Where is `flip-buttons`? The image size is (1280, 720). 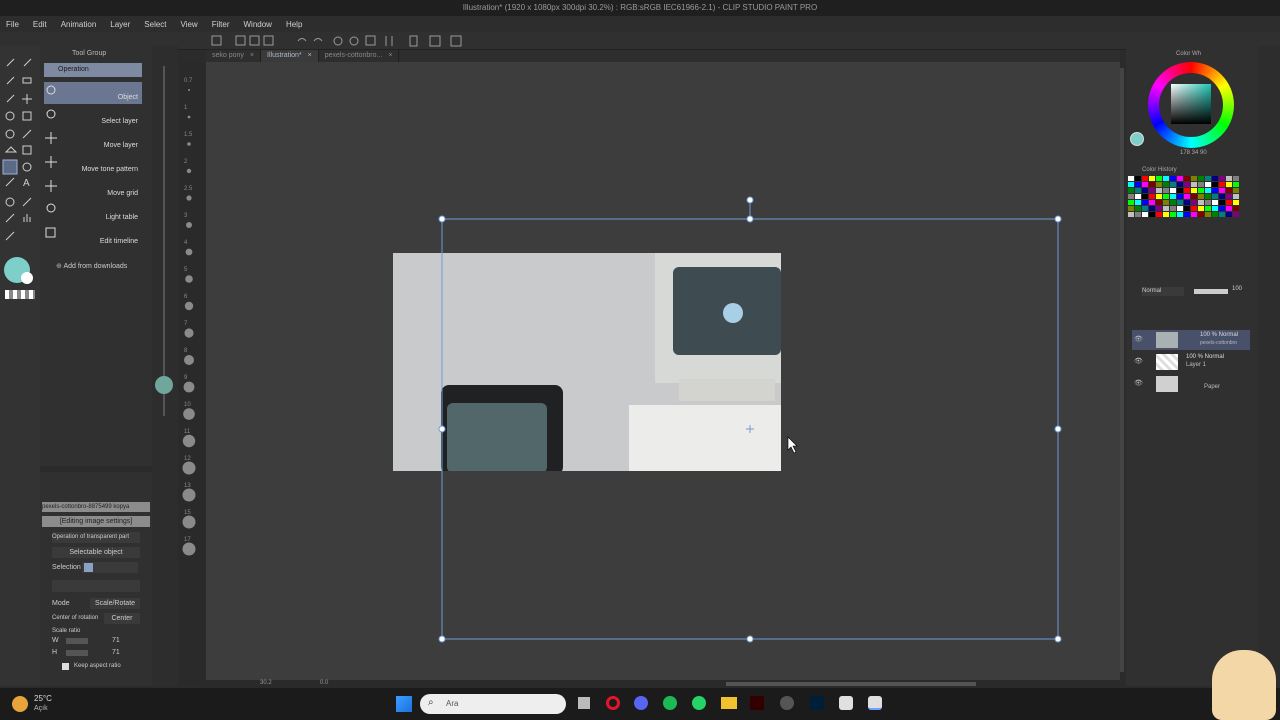 flip-buttons is located at coordinates (96, 586).